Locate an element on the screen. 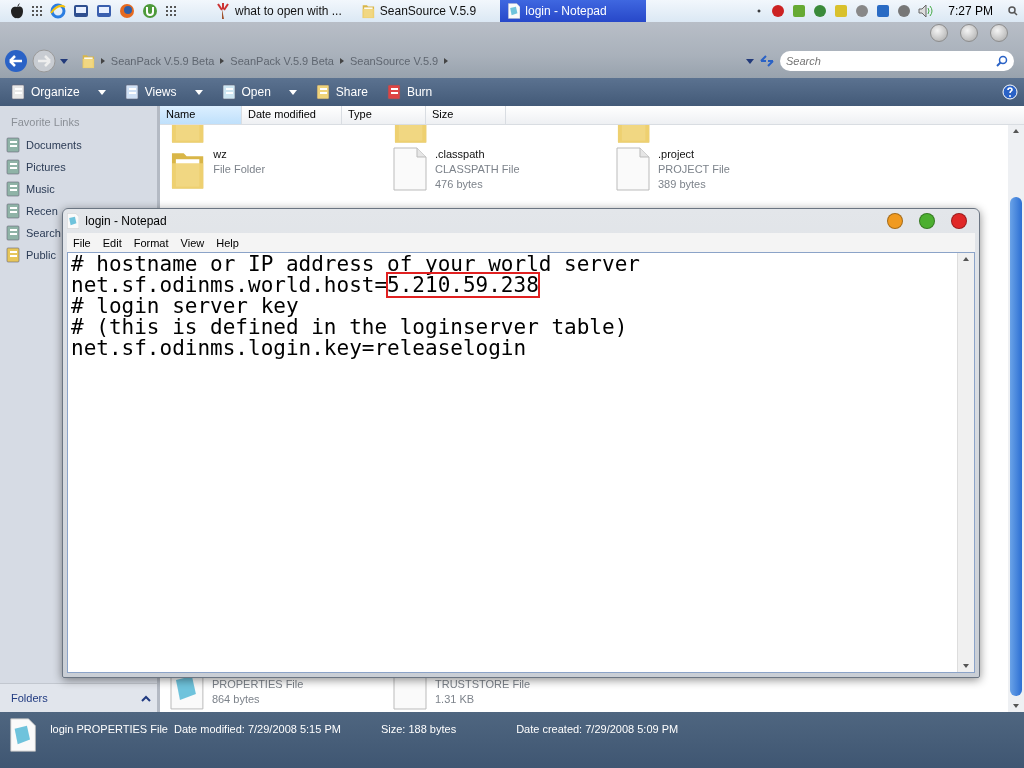 The height and width of the screenshot is (768, 1024). menu-item: Edit is located at coordinates (112, 242).